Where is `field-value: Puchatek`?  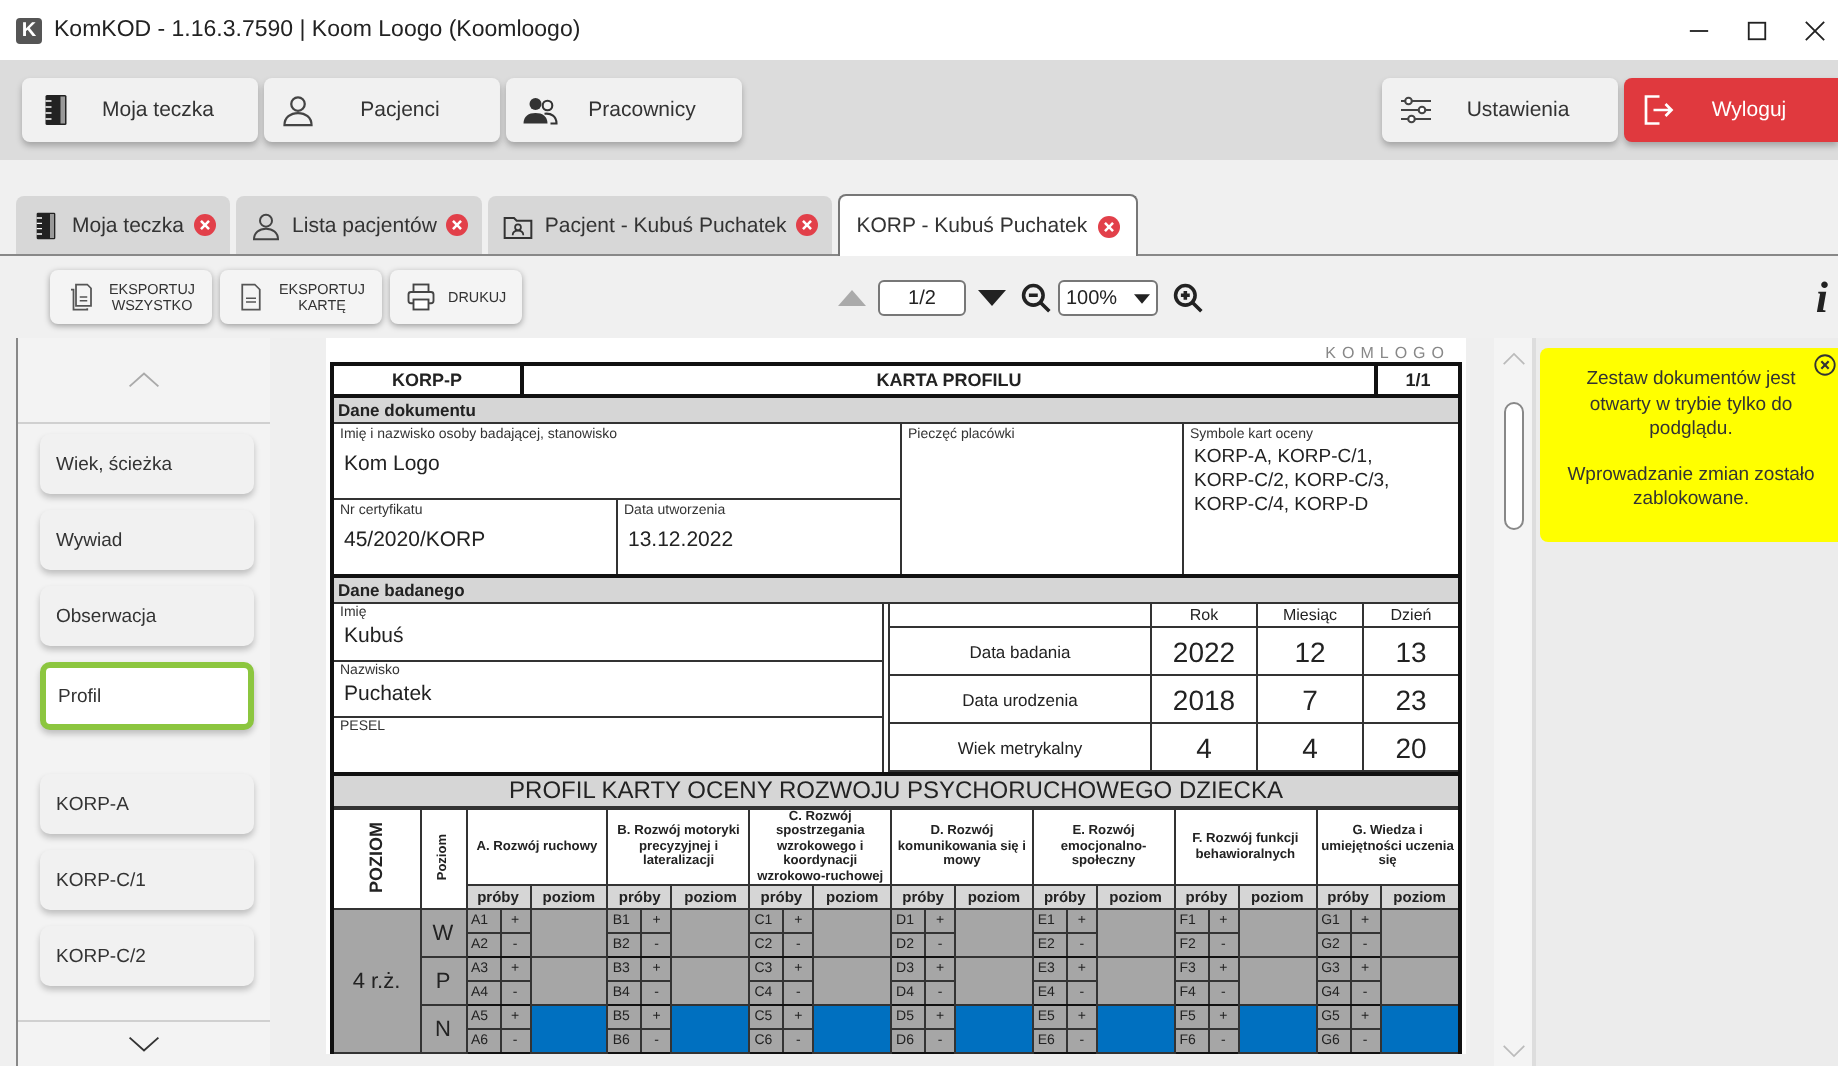
field-value: Puchatek is located at coordinates (388, 694).